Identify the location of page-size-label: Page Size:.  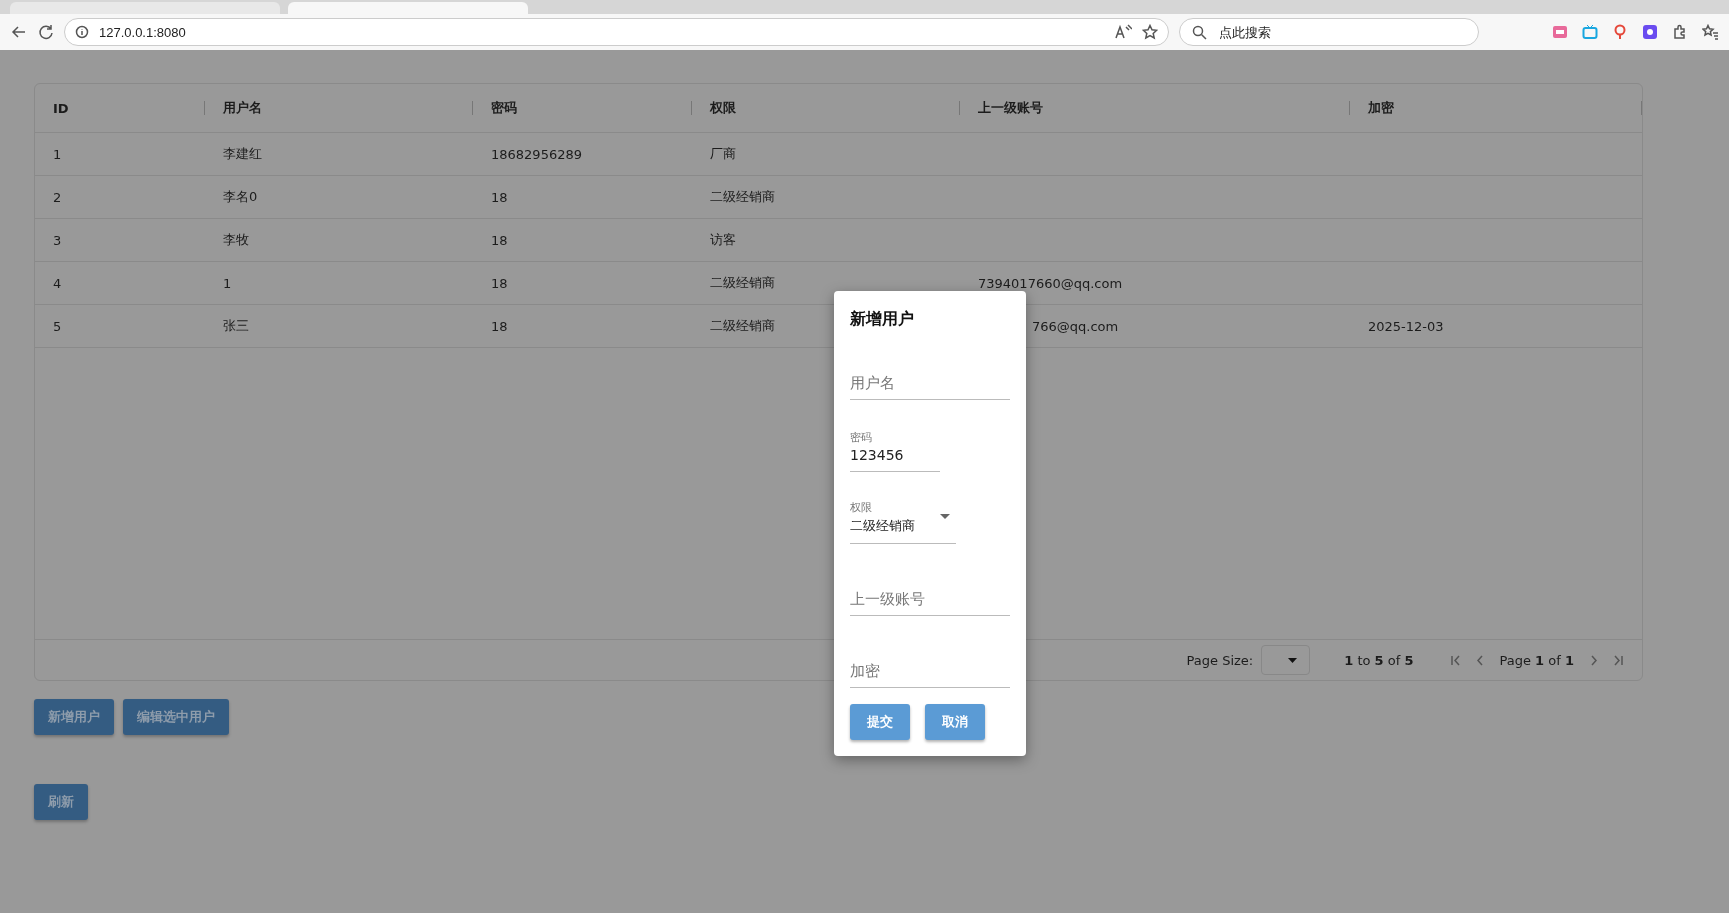
(1220, 660).